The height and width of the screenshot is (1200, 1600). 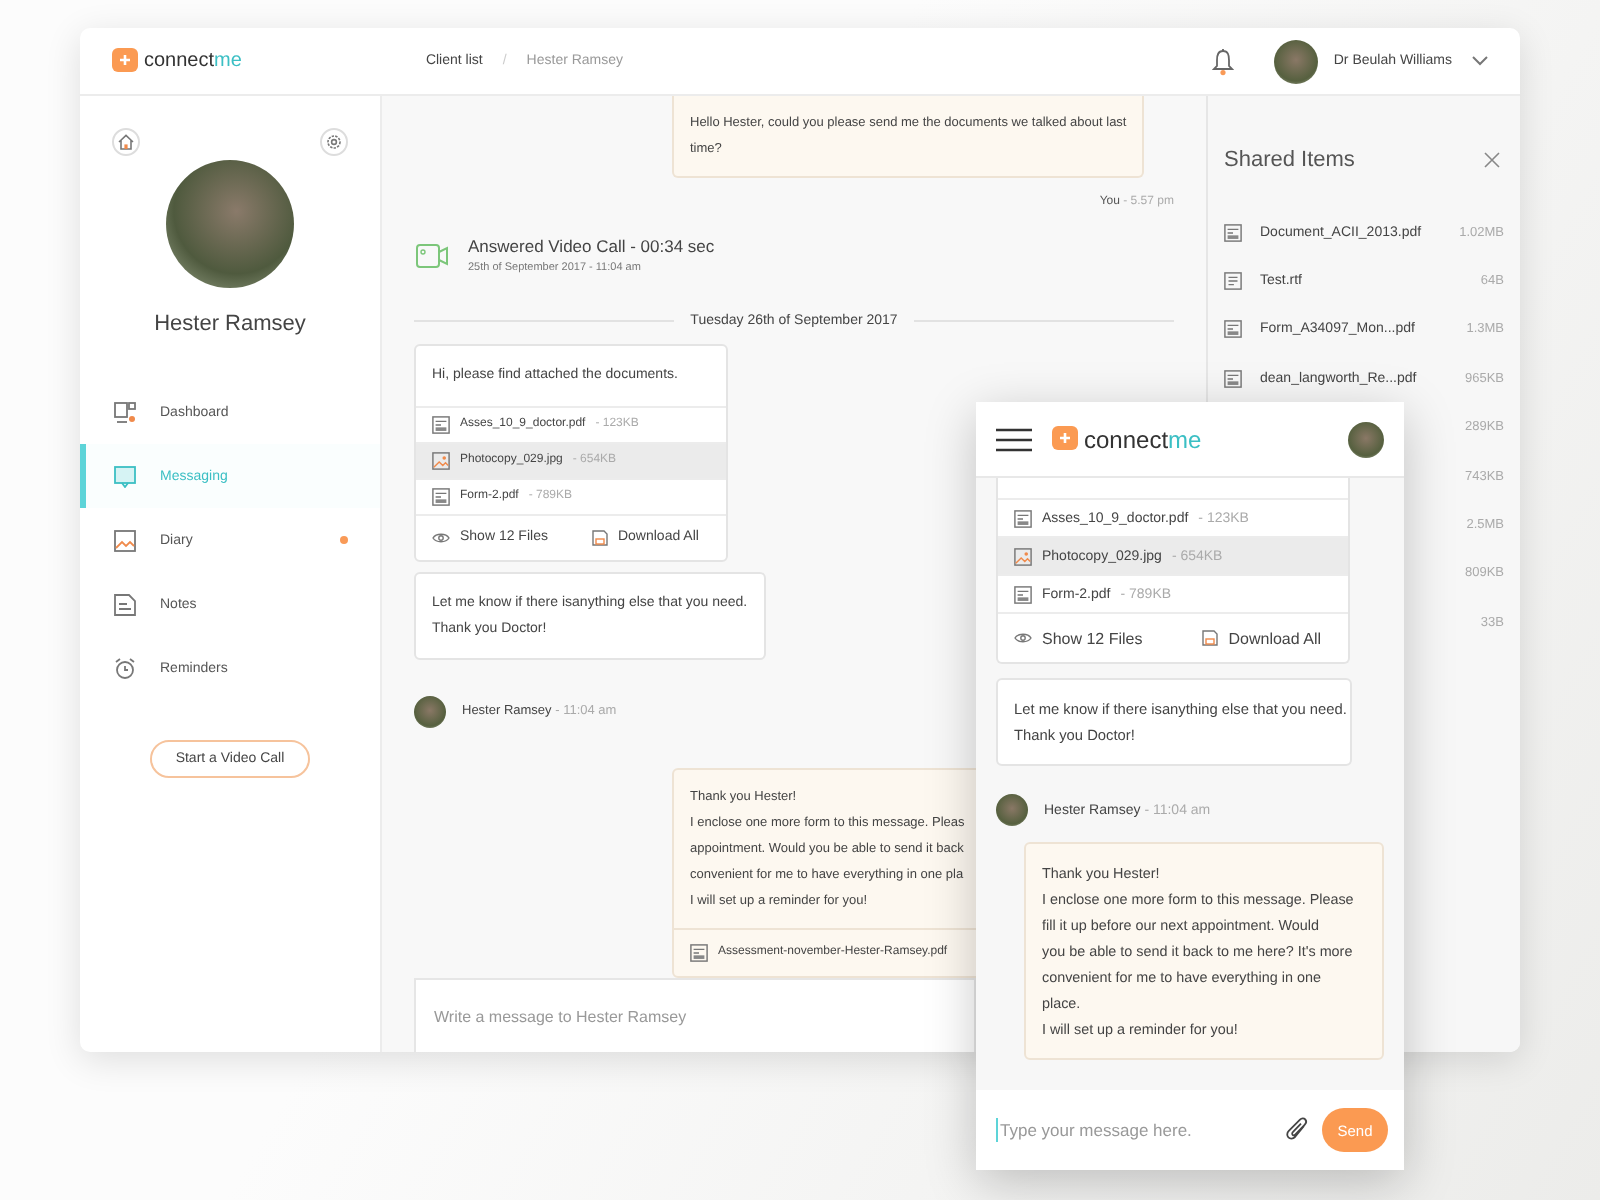 What do you see at coordinates (125, 668) in the screenshot?
I see `alarm-clock-icon` at bounding box center [125, 668].